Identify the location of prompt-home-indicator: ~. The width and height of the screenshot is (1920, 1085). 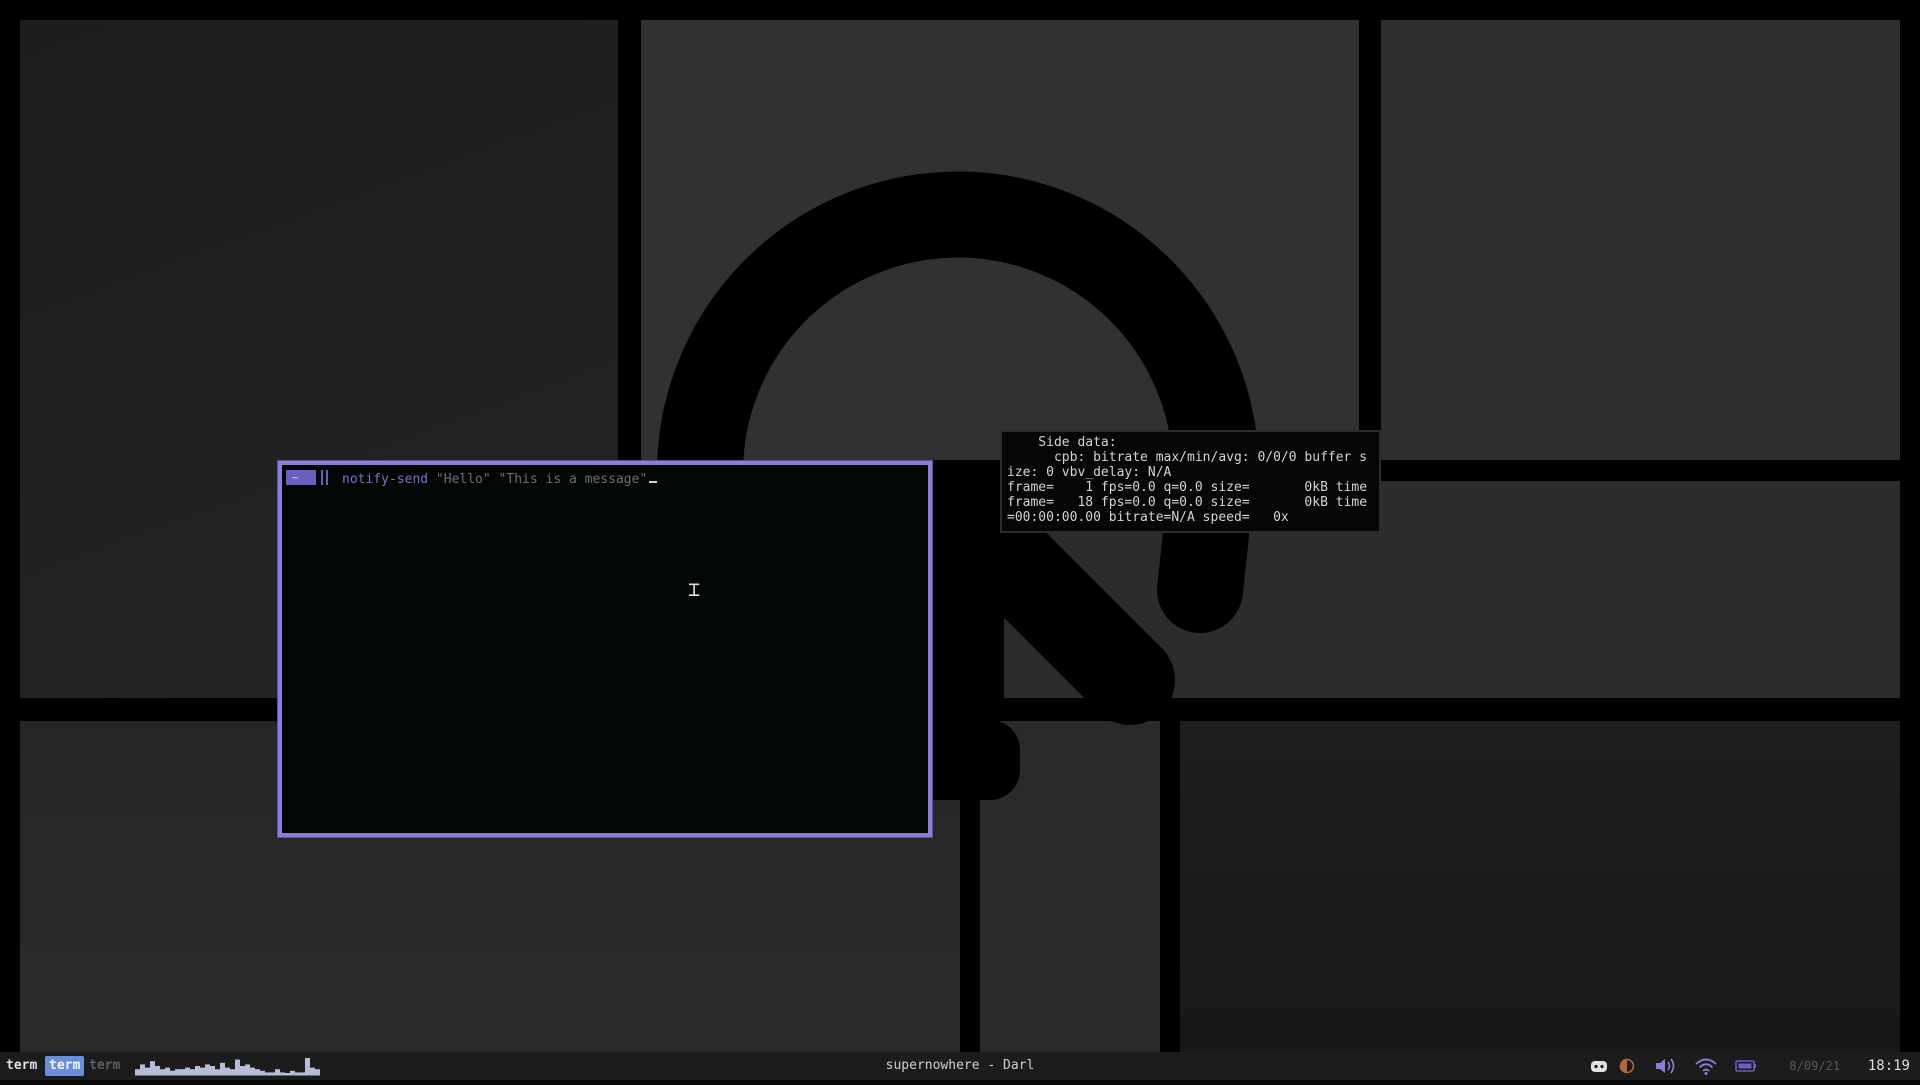
(301, 477).